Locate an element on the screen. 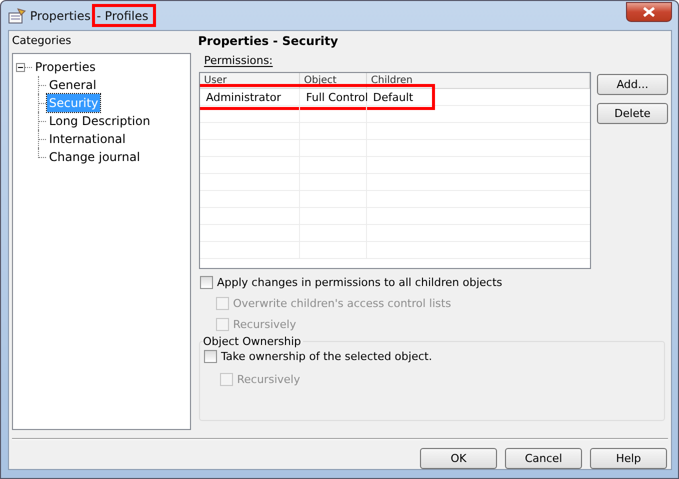 This screenshot has width=679, height=479. collapse-icon is located at coordinates (20, 67).